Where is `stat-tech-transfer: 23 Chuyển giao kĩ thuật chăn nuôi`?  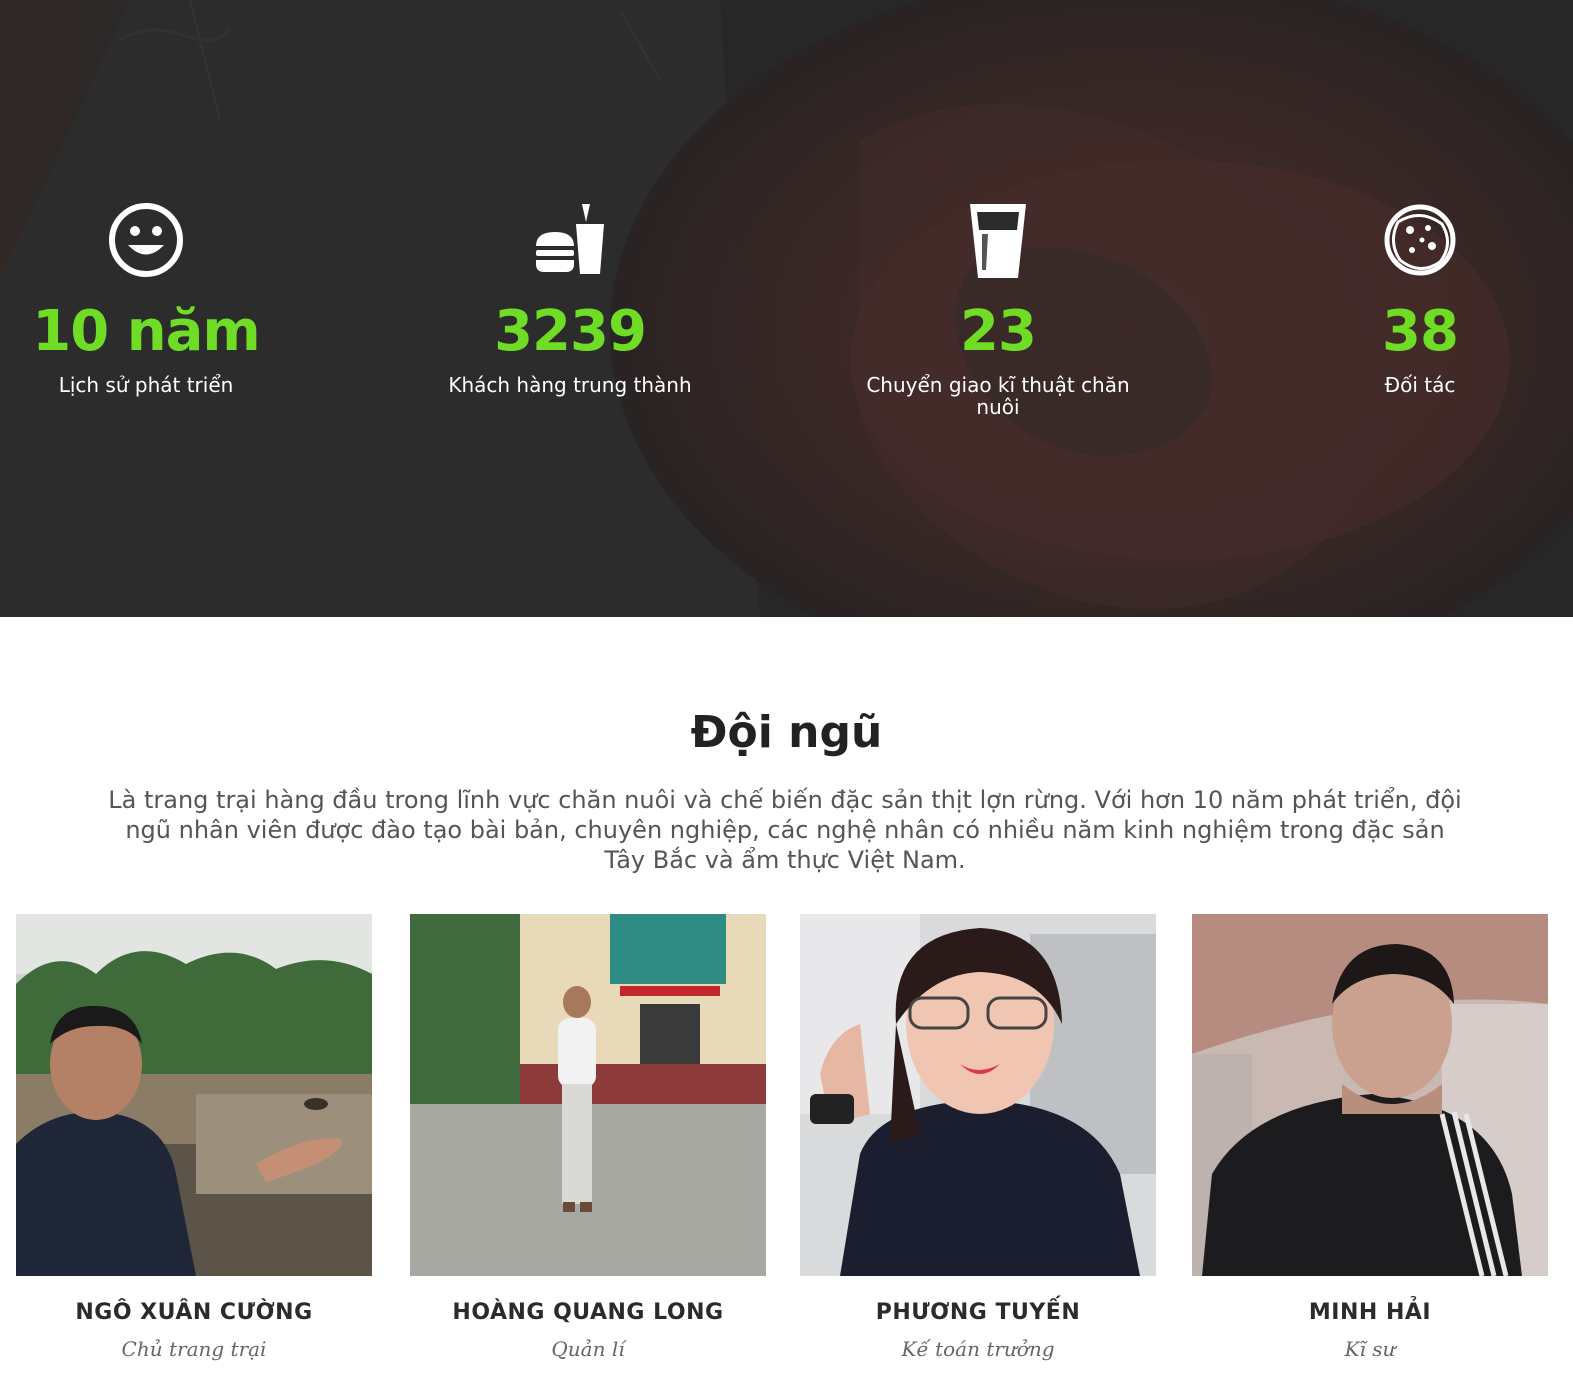
stat-tech-transfer: 23 Chuyển giao kĩ thuật chăn nuôi is located at coordinates (998, 309).